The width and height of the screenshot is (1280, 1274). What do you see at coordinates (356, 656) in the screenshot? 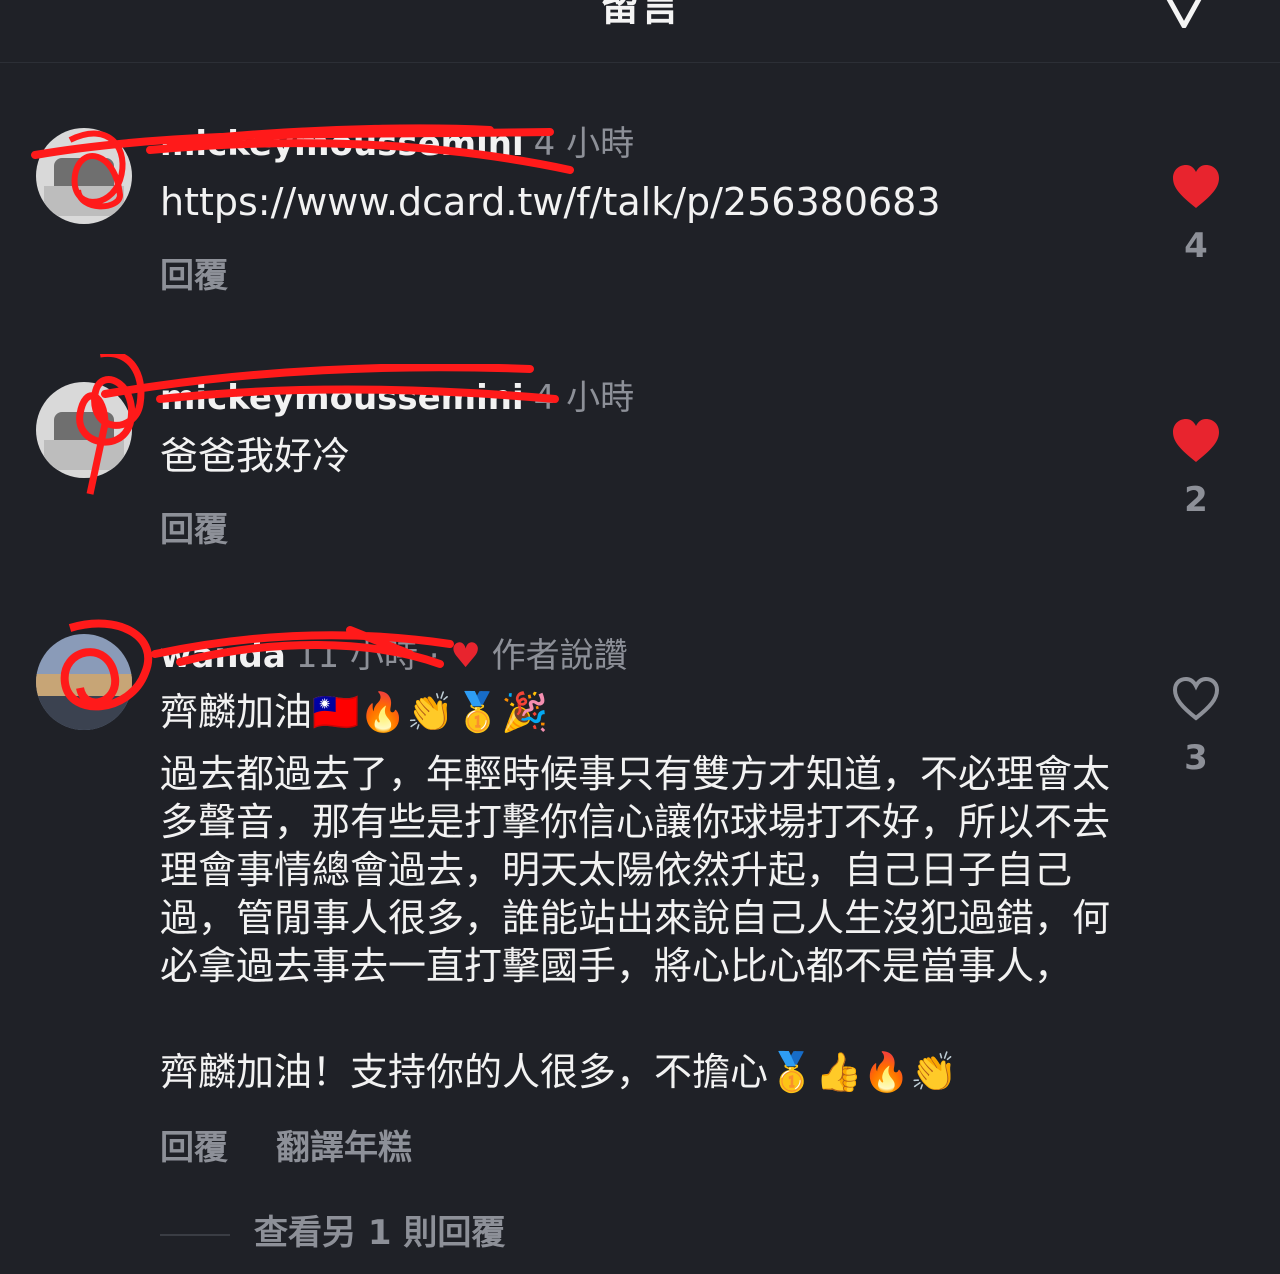
I see `timestamp: 11 小時` at bounding box center [356, 656].